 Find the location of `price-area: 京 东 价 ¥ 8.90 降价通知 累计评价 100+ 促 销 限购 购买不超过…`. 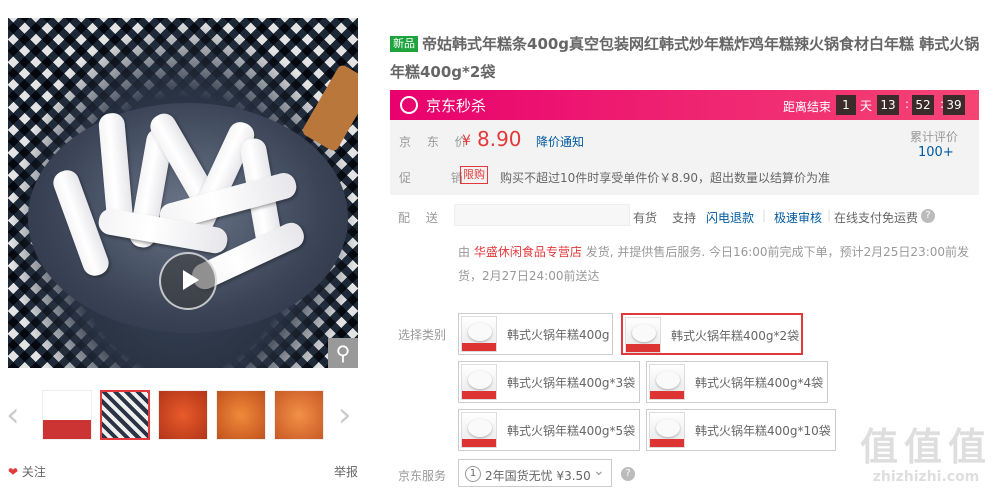

price-area: 京 东 价 ¥ 8.90 降价通知 累计评价 100+ 促 销 限购 购买不超过… is located at coordinates (684, 157).